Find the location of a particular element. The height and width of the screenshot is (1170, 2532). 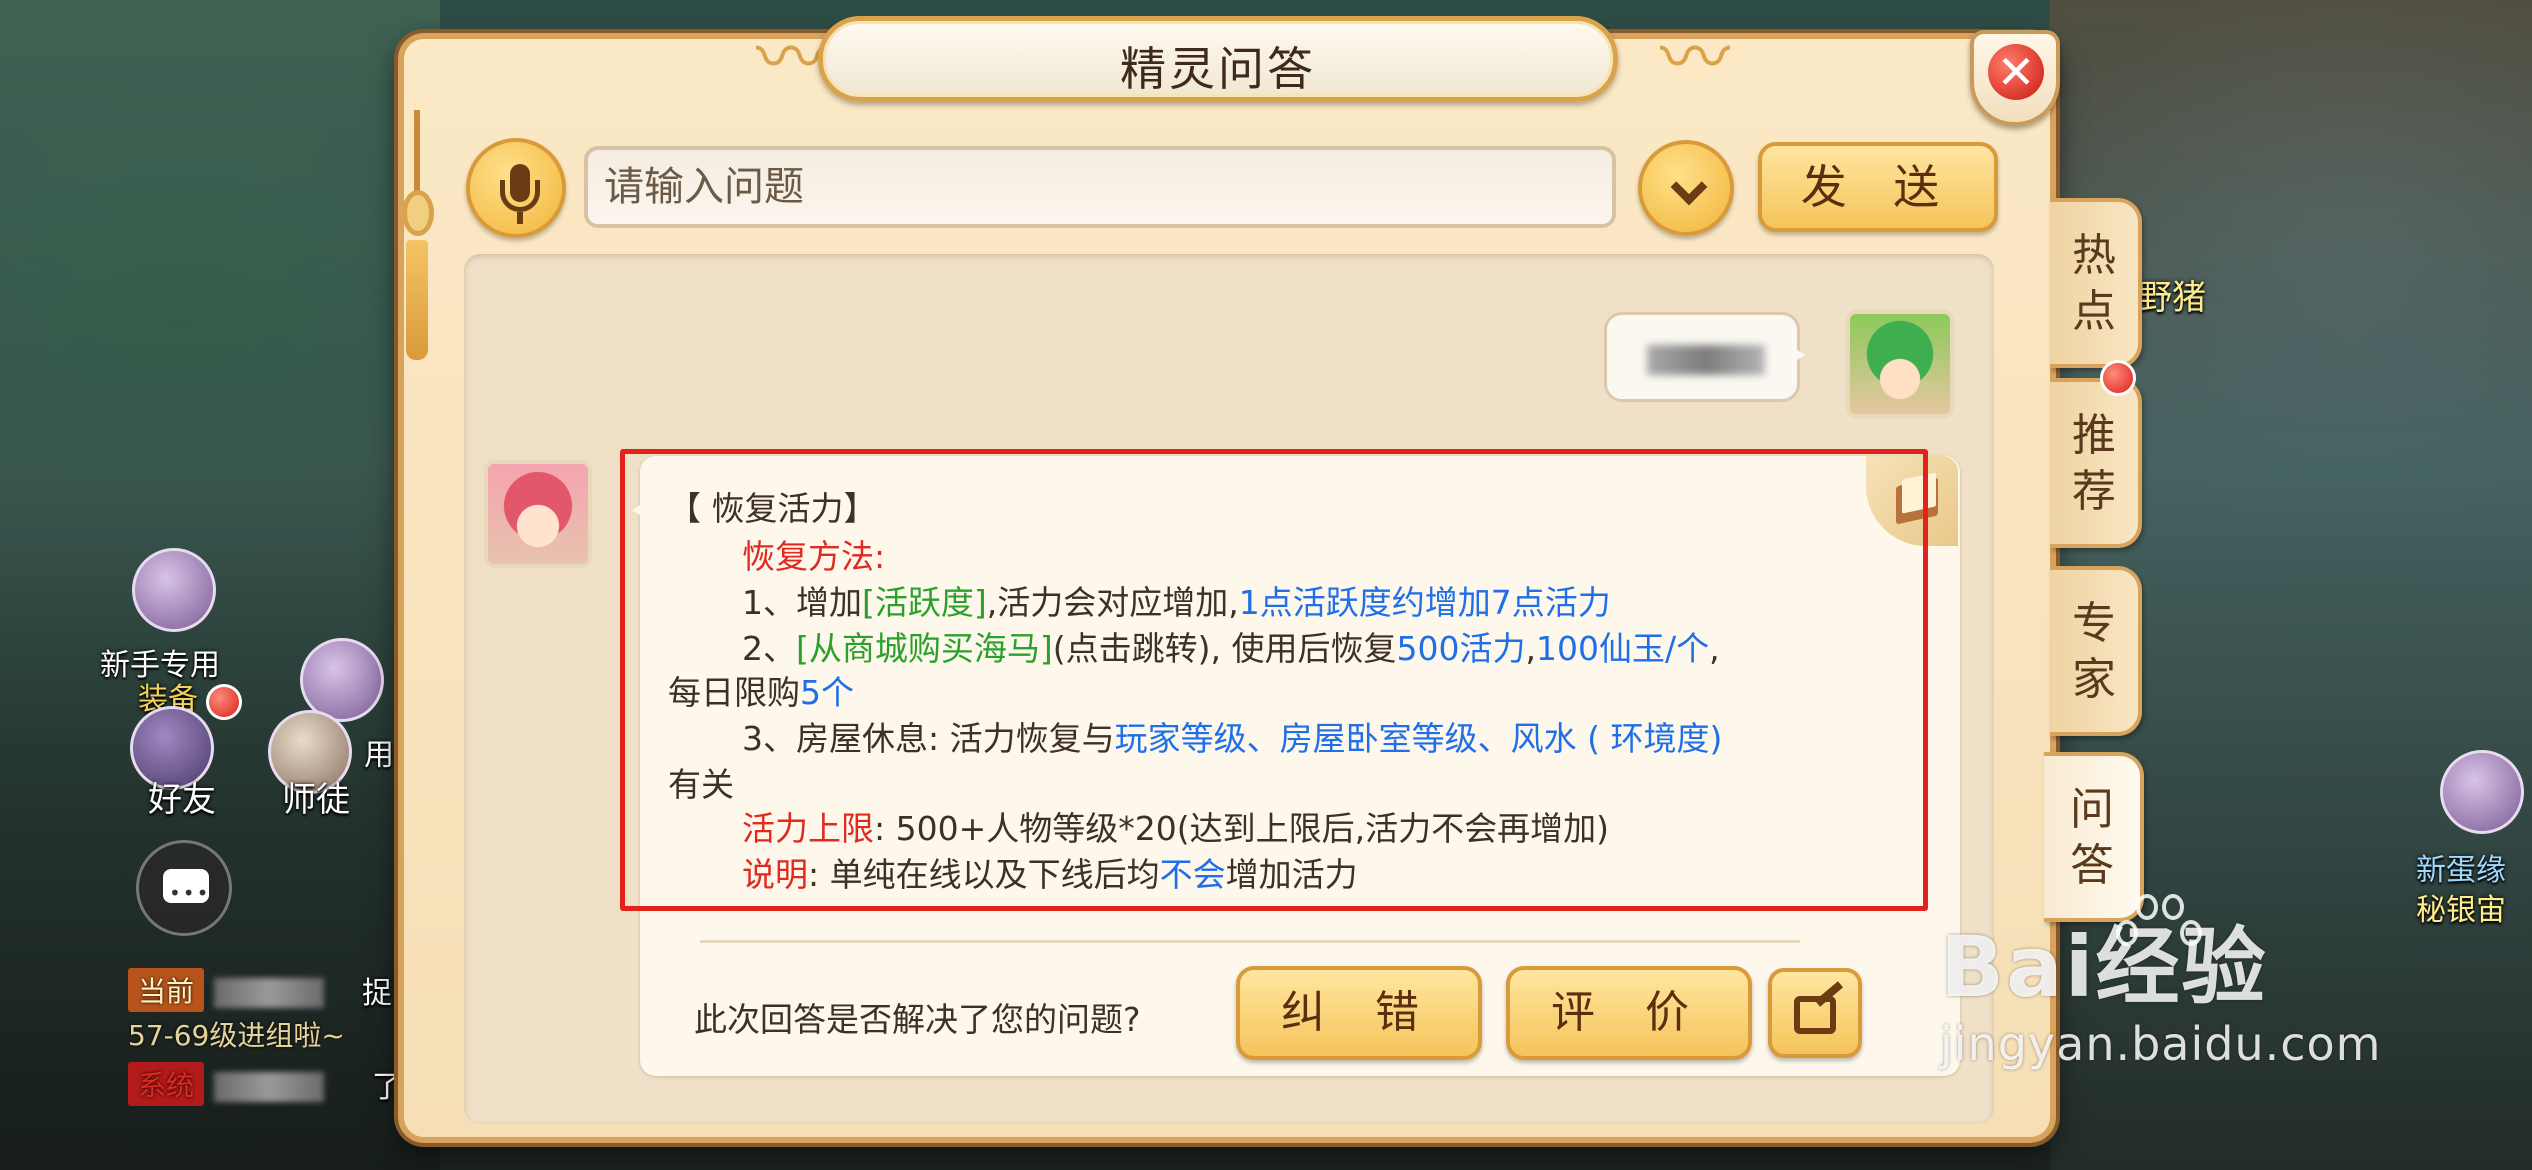

egg-icon is located at coordinates (2482, 792).